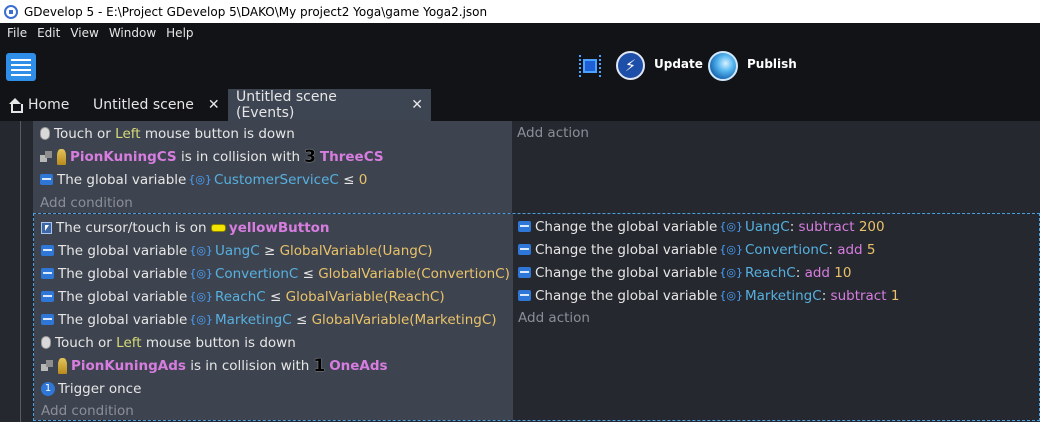 This screenshot has width=1040, height=422. Describe the element at coordinates (84, 33) in the screenshot. I see `menu-view: View` at that location.